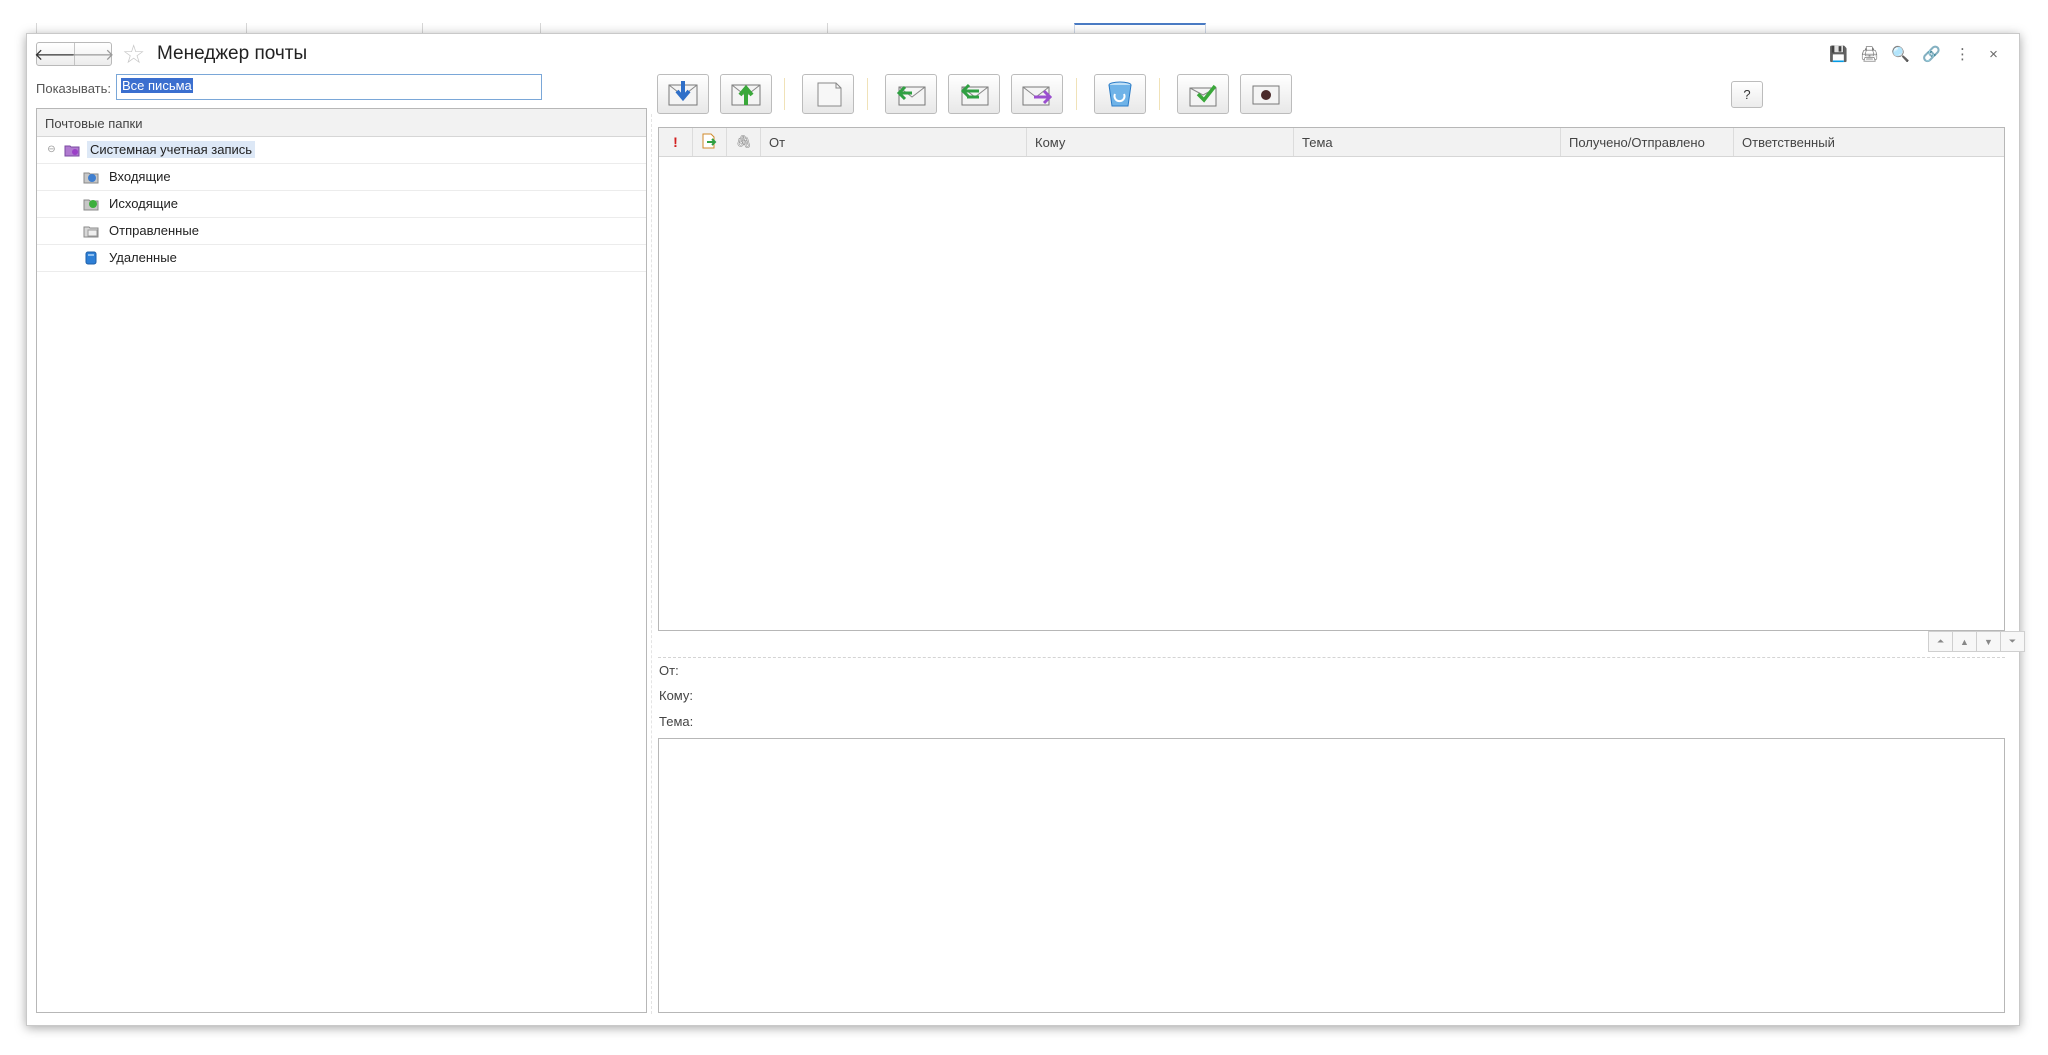 The width and height of the screenshot is (2048, 1055). What do you see at coordinates (91, 205) in the screenshot?
I see `outbox-folder-icon` at bounding box center [91, 205].